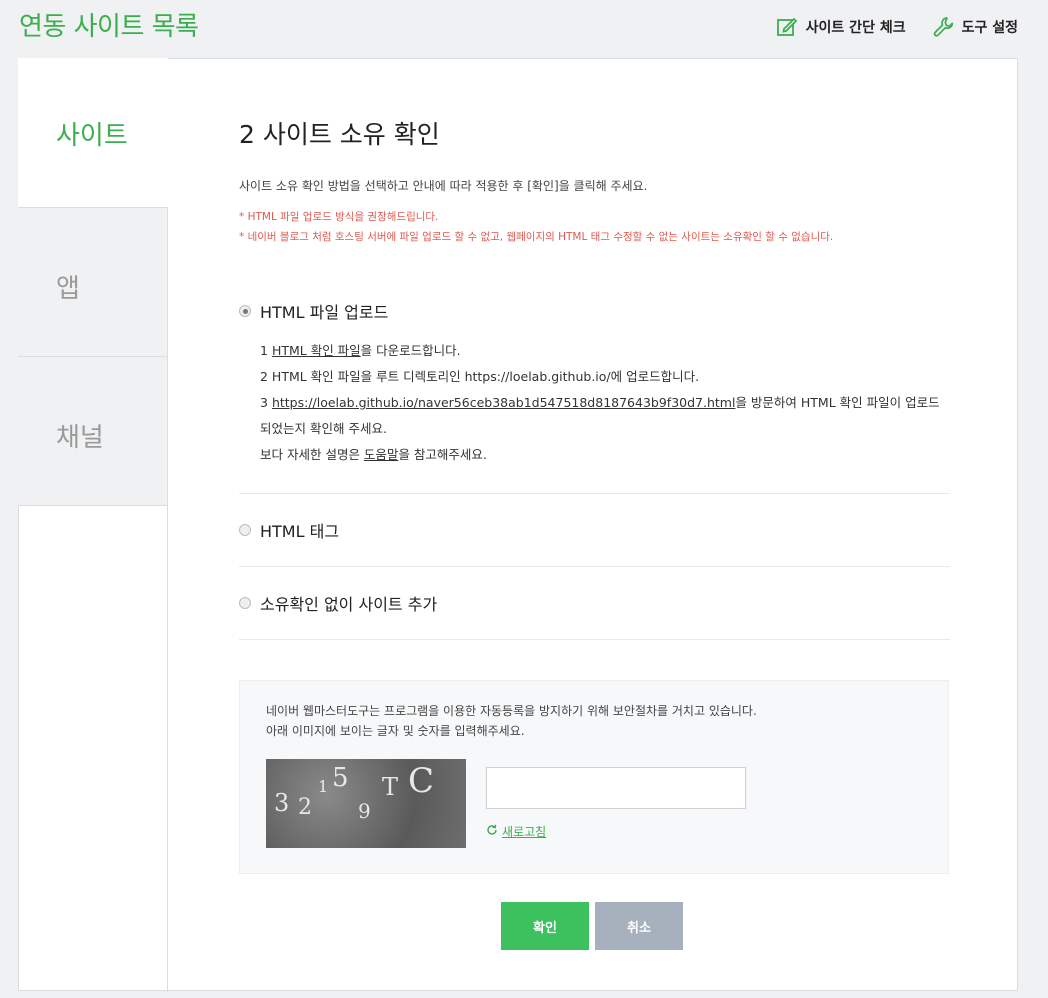  Describe the element at coordinates (339, 134) in the screenshot. I see `section-title: 2 사이트 소유 확인` at that location.